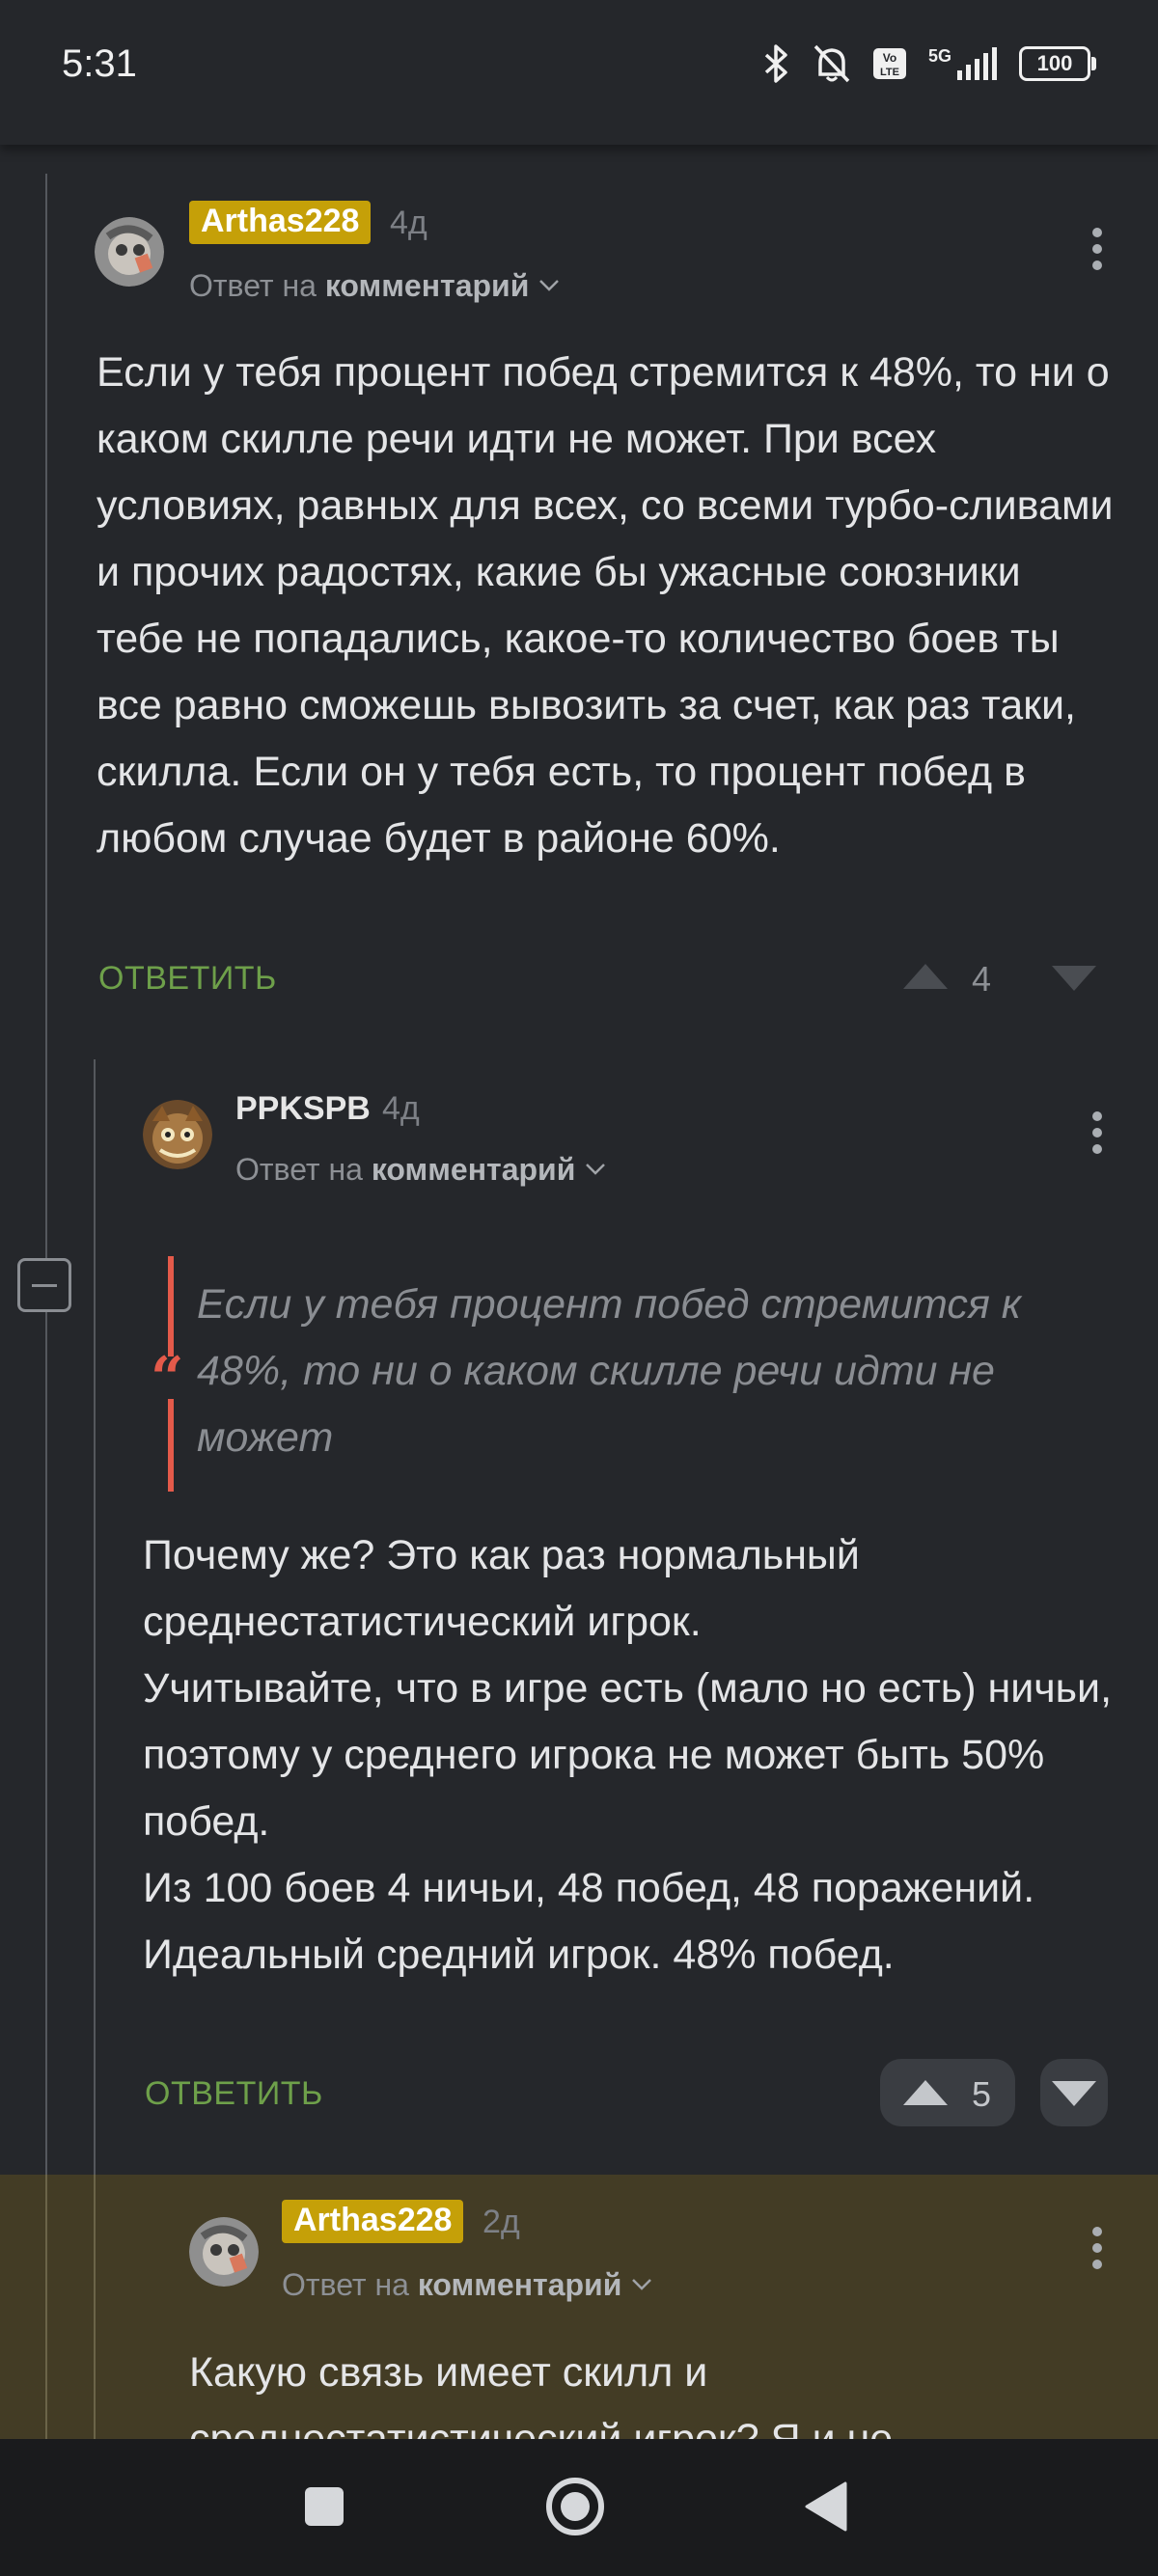 The height and width of the screenshot is (2576, 1158). I want to click on network-type: 5G, so click(939, 56).